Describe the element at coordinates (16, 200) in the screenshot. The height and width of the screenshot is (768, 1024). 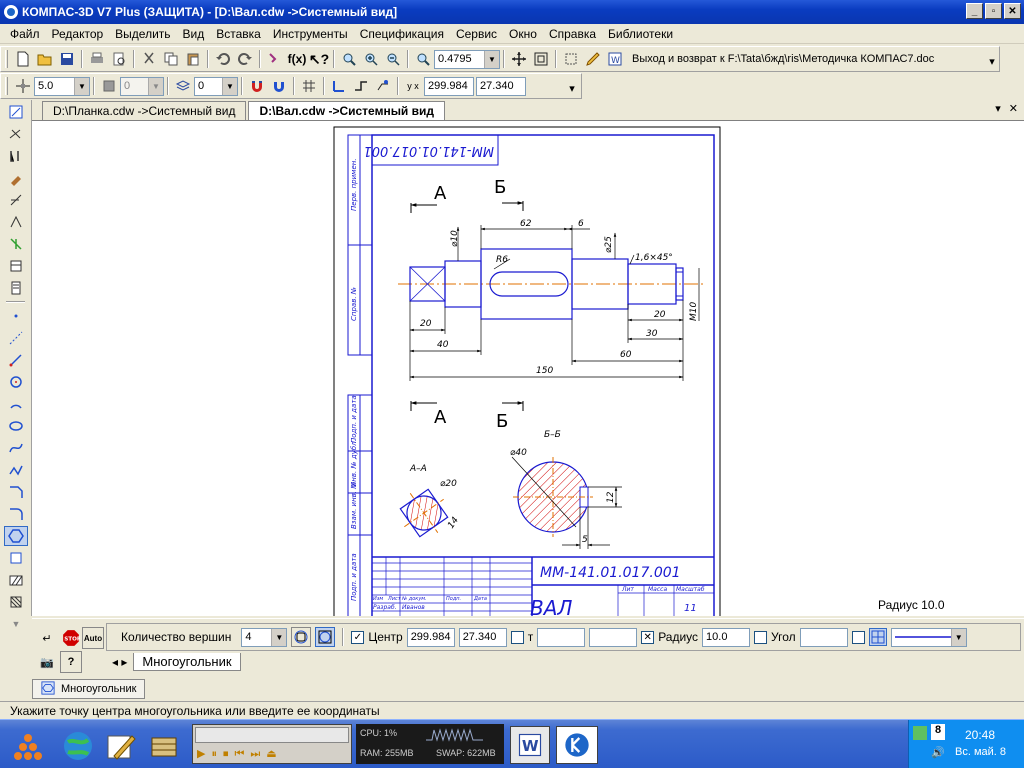
I see `parametrization-tool-icon` at that location.